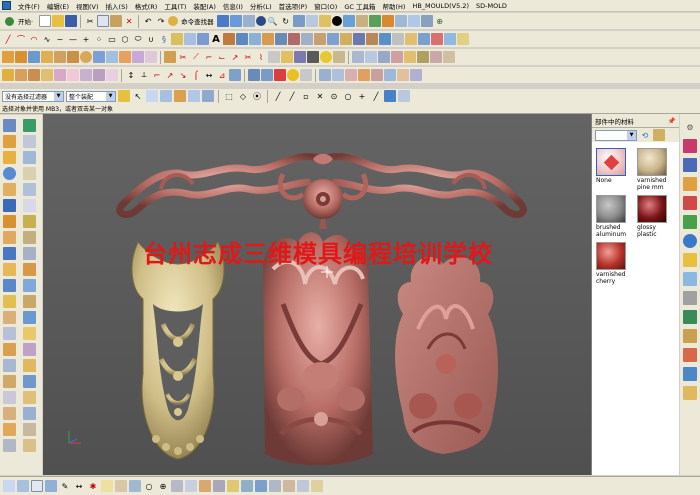  What do you see at coordinates (197, 21) in the screenshot?
I see `command-finder-label: 命令查找器` at bounding box center [197, 21].